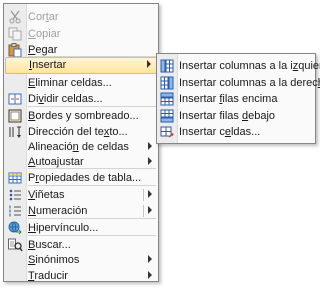 This screenshot has width=320, height=288. I want to click on menu-item-label: Insertar, so click(48, 65).